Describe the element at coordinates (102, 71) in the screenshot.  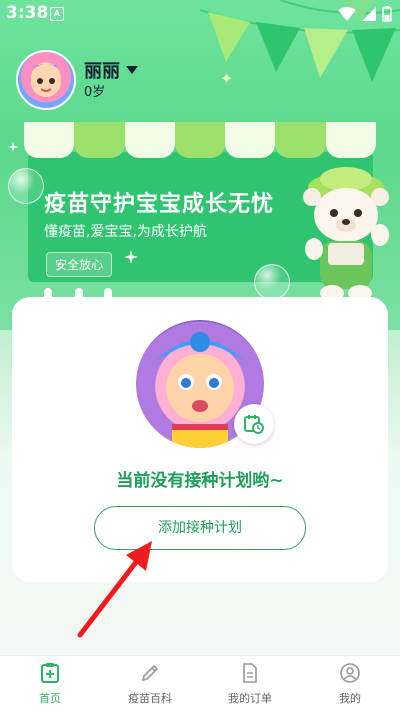
I see `child-name: 丽丽` at that location.